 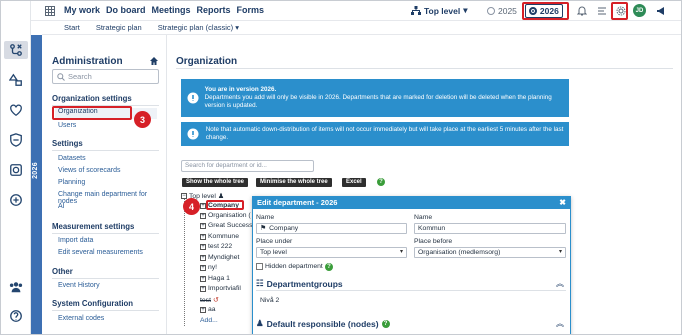 I want to click on tree-node: + Organisation (, so click(x=225, y=215).